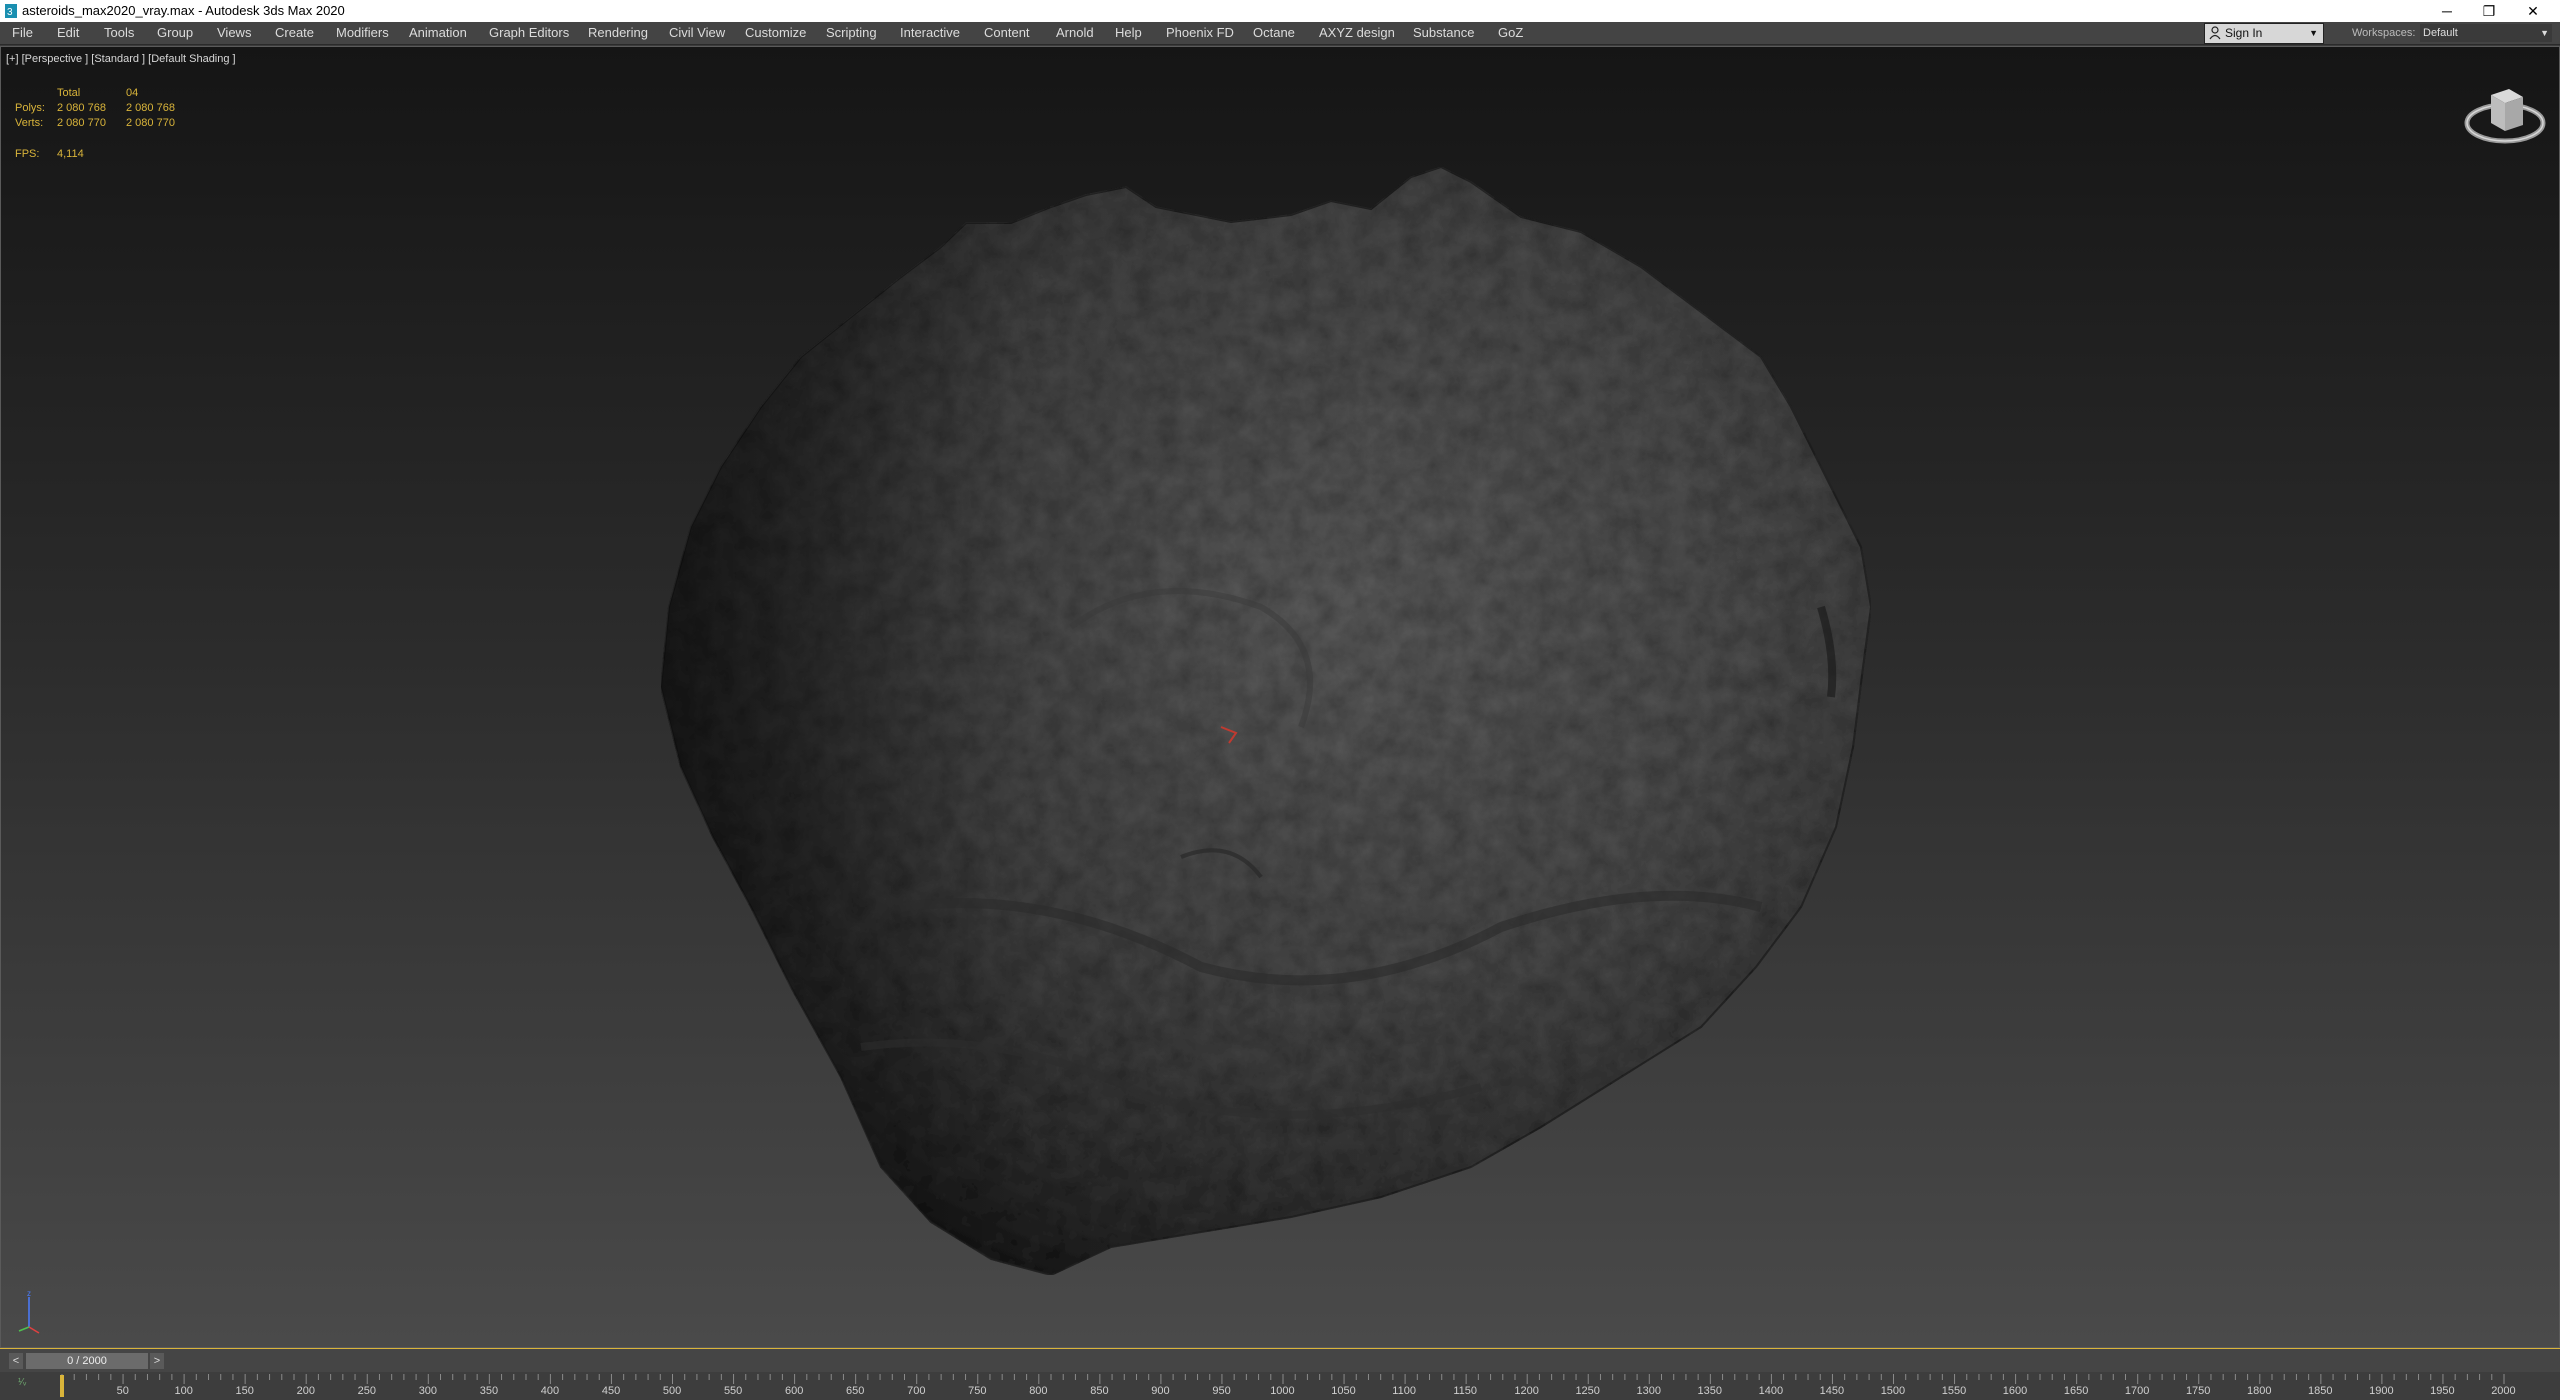 The image size is (2560, 1400). Describe the element at coordinates (1274, 33) in the screenshot. I see `menu-octane: Octane` at that location.